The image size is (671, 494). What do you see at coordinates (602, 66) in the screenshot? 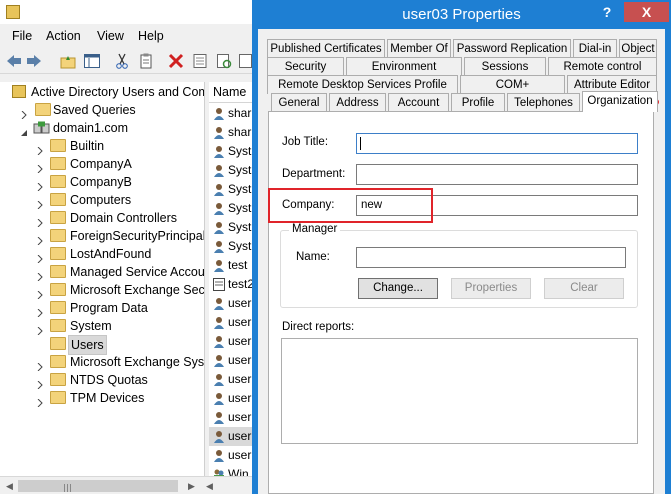
I see `tab-remote-control: Remote control` at bounding box center [602, 66].